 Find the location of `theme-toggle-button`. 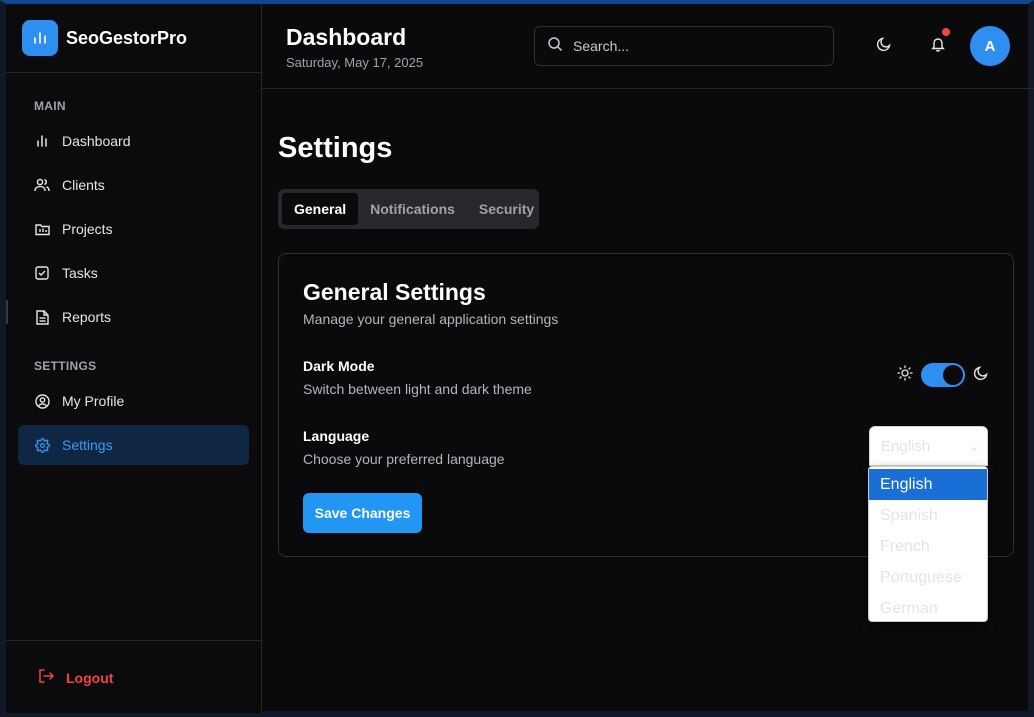

theme-toggle-button is located at coordinates (884, 46).